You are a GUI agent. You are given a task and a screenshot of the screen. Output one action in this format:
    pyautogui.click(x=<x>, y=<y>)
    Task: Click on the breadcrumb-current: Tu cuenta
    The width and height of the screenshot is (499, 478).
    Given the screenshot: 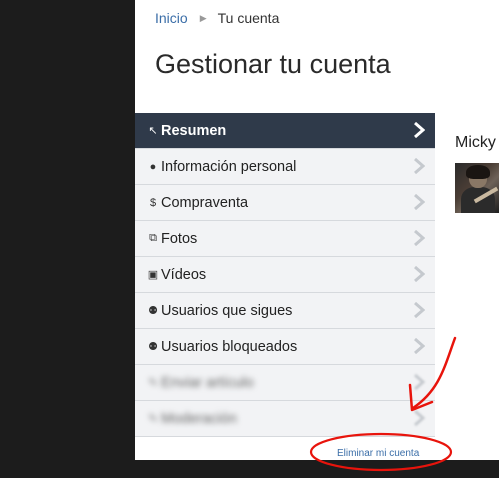 What is the action you would take?
    pyautogui.click(x=248, y=18)
    